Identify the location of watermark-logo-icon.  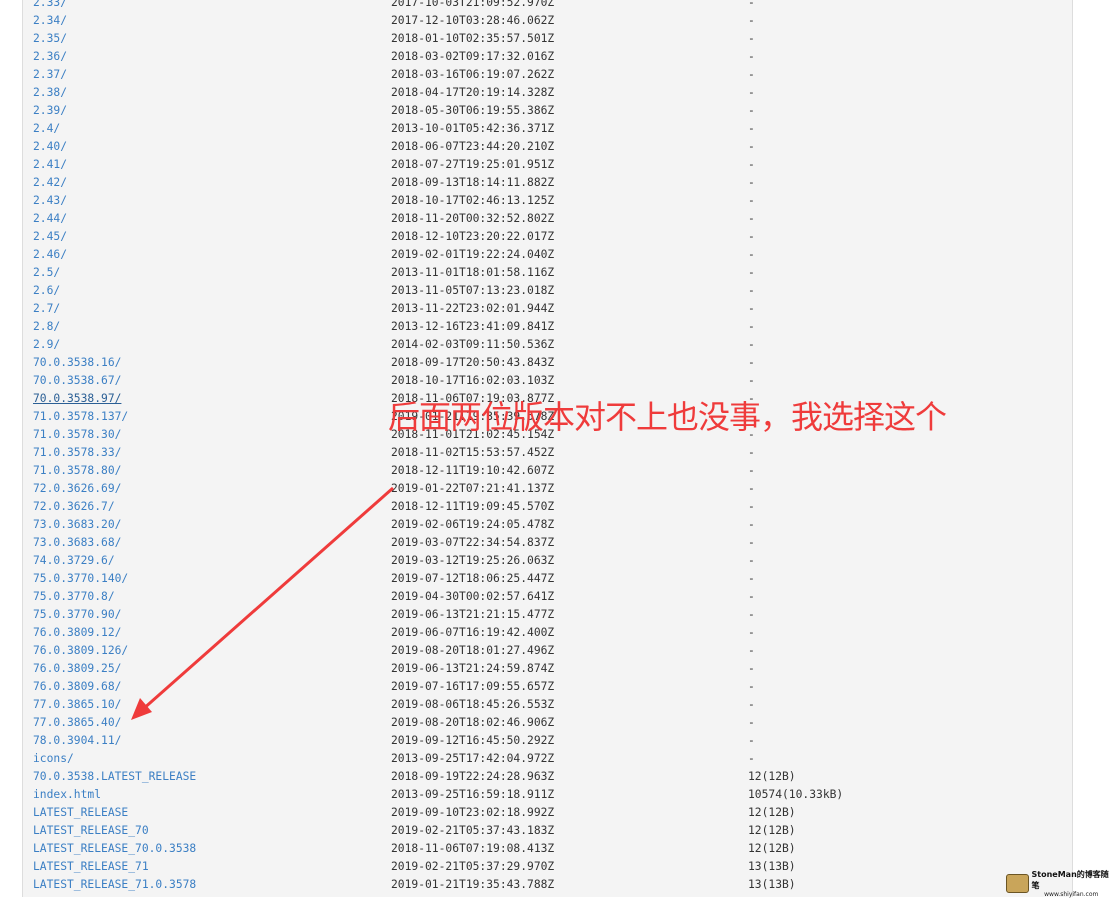
(1017, 883).